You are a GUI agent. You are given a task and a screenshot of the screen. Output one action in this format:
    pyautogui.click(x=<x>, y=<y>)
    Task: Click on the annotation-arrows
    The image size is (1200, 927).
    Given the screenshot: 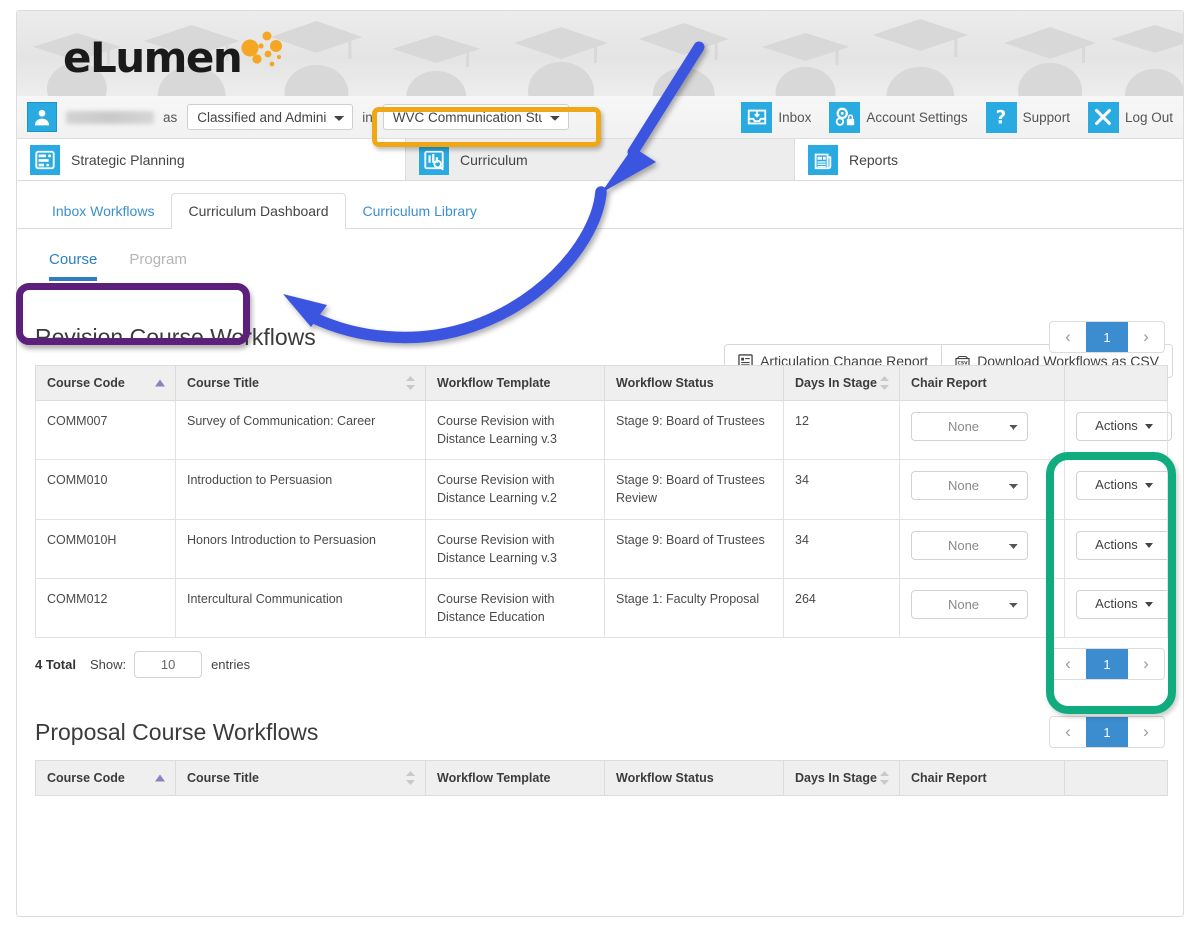 What is the action you would take?
    pyautogui.click(x=494, y=192)
    